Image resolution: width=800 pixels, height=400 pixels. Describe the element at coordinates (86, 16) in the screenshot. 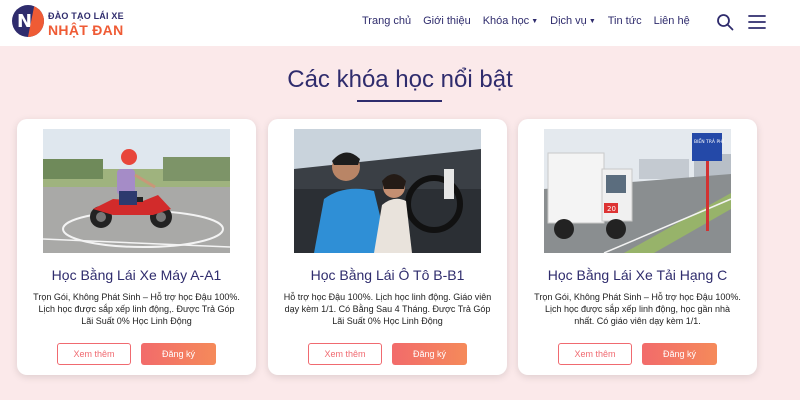

I see `logo-top-text: ĐÀO TẠO LÁI XE` at that location.